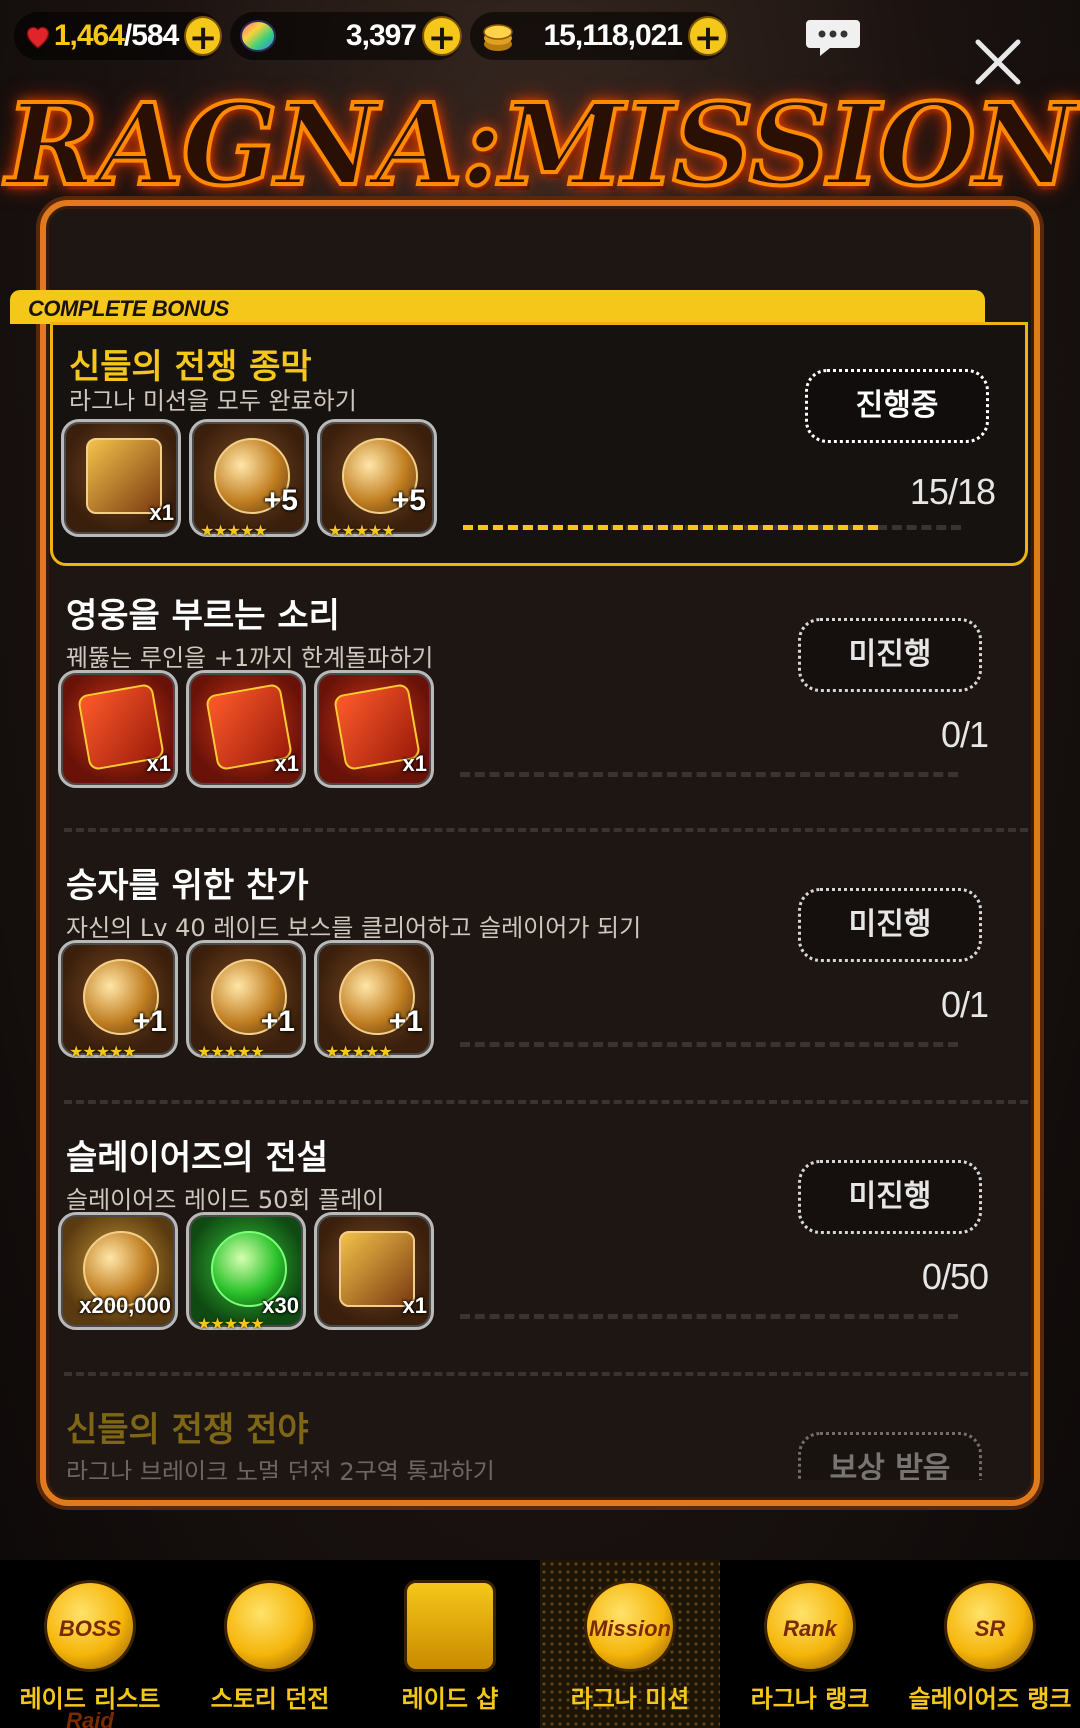 This screenshot has width=1080, height=1728. Describe the element at coordinates (497, 307) in the screenshot. I see `complete-bonus-label: COMPLETE BONUS` at that location.